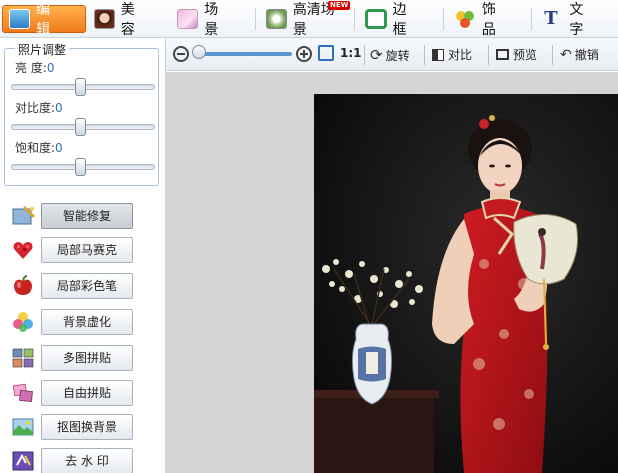  What do you see at coordinates (24, 216) in the screenshot?
I see `smart-repair-icon` at bounding box center [24, 216].